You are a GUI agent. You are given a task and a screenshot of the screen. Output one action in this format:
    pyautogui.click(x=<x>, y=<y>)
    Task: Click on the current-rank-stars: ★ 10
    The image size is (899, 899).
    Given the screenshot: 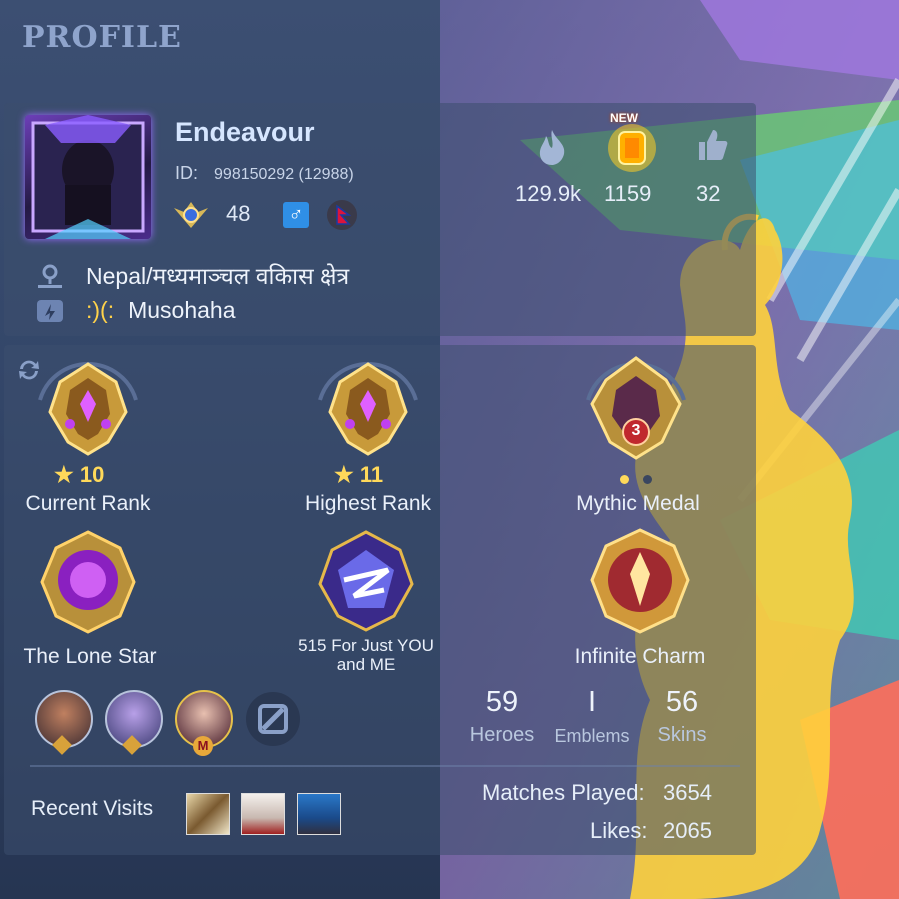 What is the action you would take?
    pyautogui.click(x=79, y=475)
    